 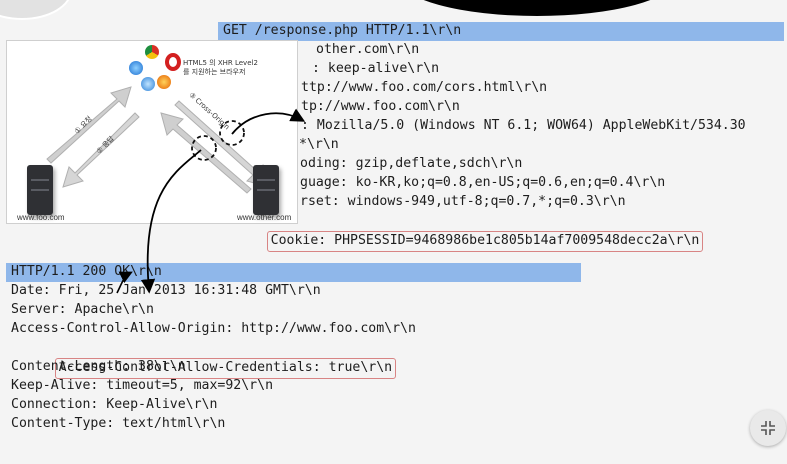 I want to click on connector-to-response, so click(x=171, y=221).